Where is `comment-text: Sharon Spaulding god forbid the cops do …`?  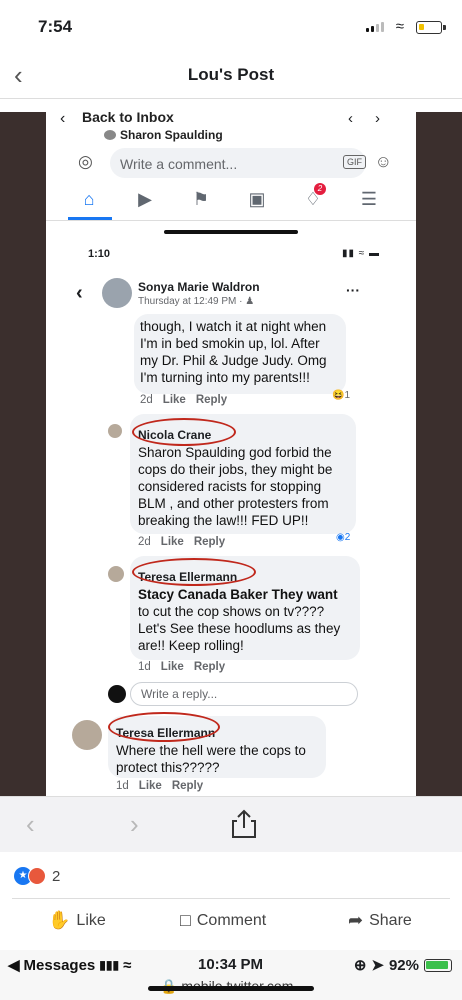
comment-text: Sharon Spaulding god forbid the cops do … is located at coordinates (235, 486).